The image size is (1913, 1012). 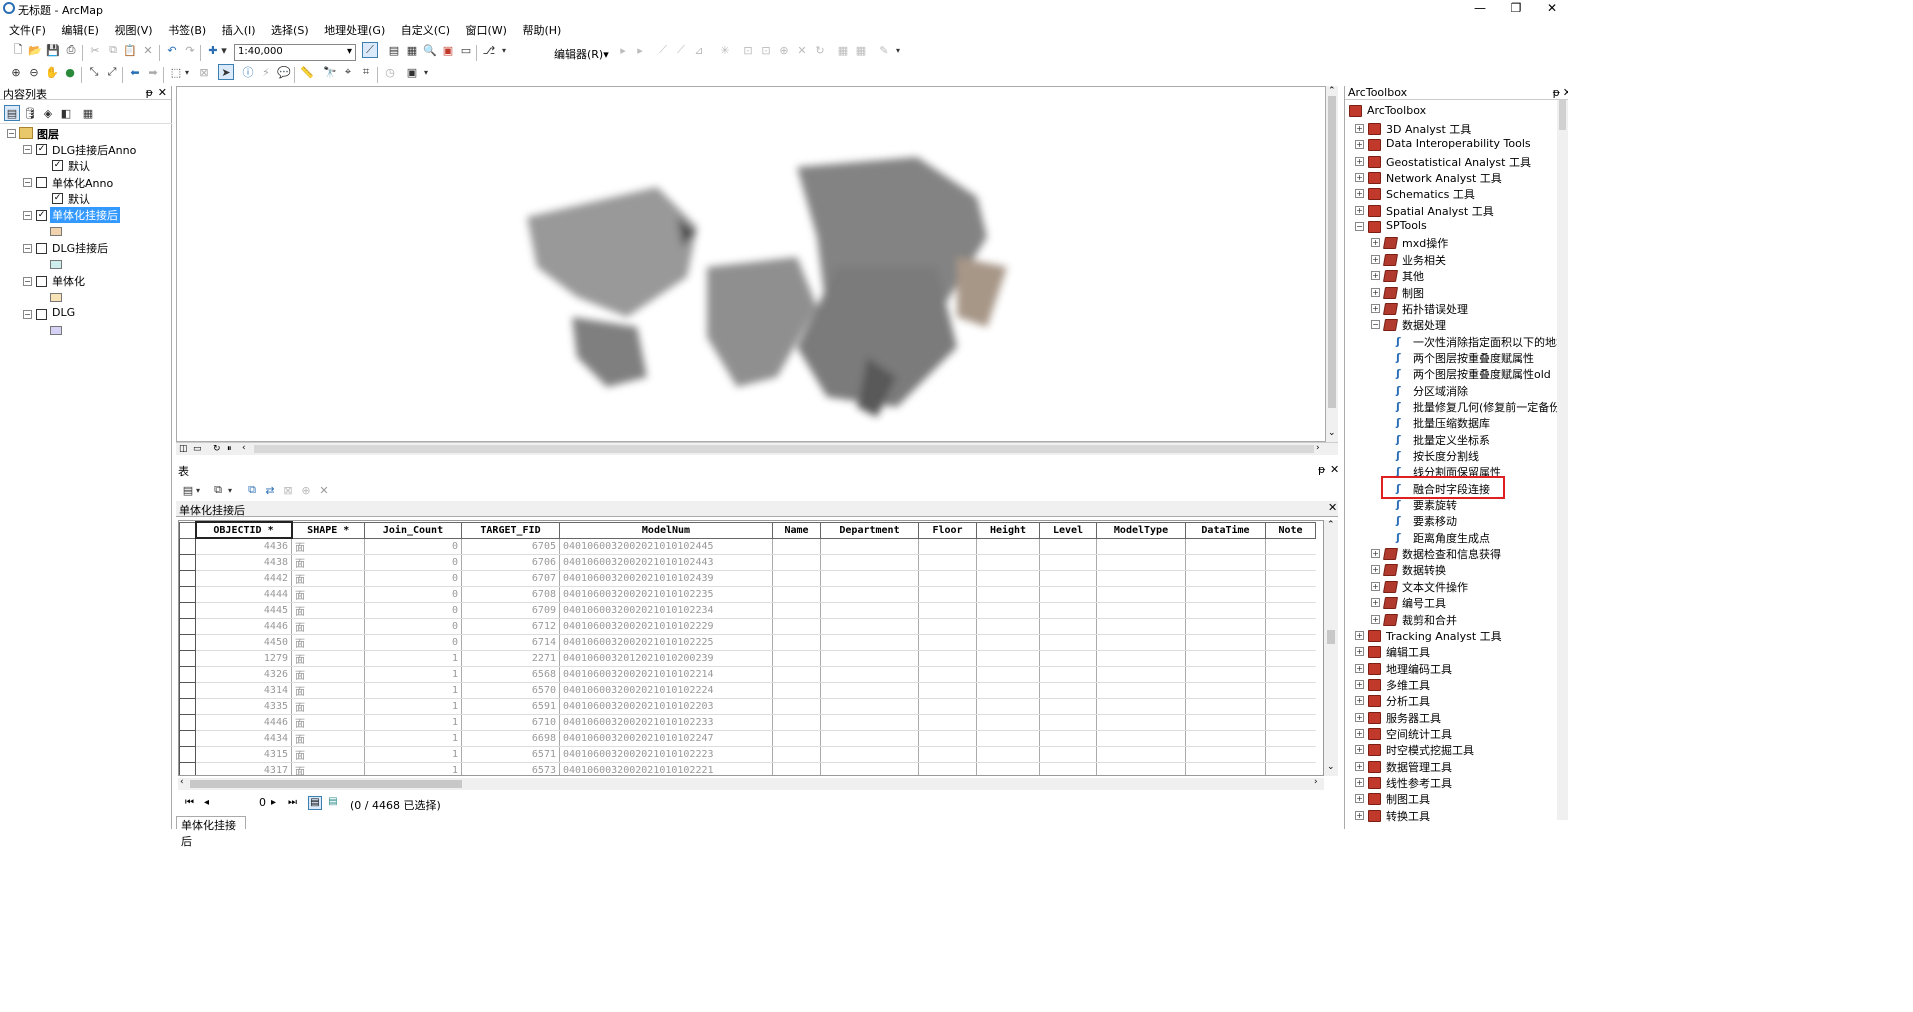 I want to click on arctoolbox-scrollbar, so click(x=1562, y=460).